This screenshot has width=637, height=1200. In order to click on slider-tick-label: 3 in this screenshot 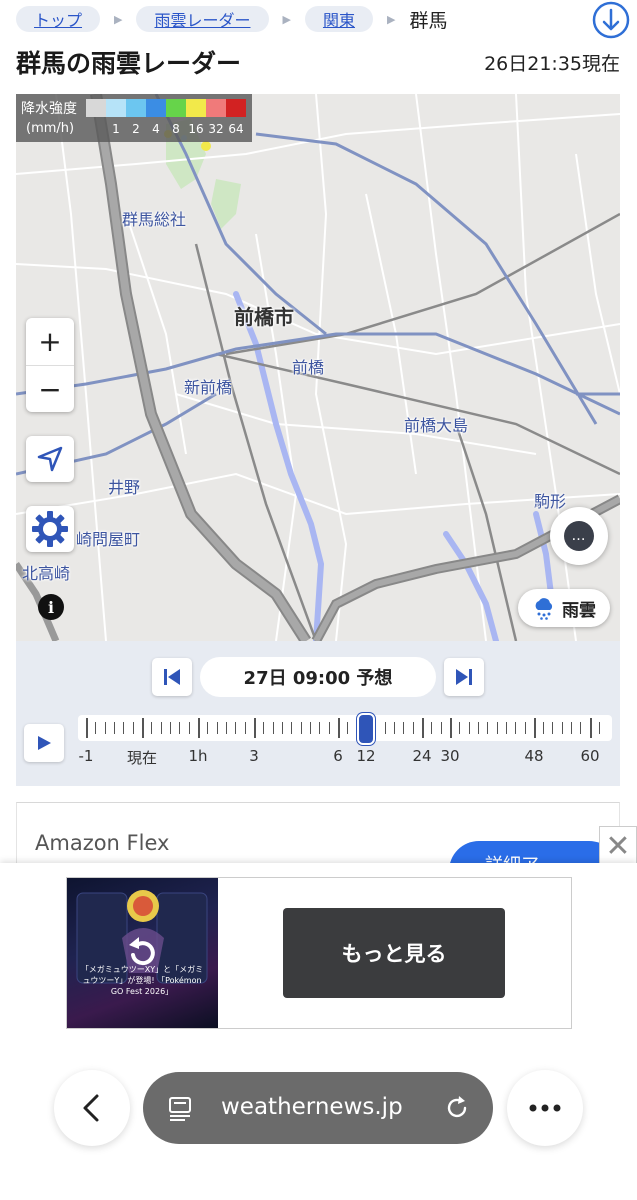, I will do `click(254, 756)`.